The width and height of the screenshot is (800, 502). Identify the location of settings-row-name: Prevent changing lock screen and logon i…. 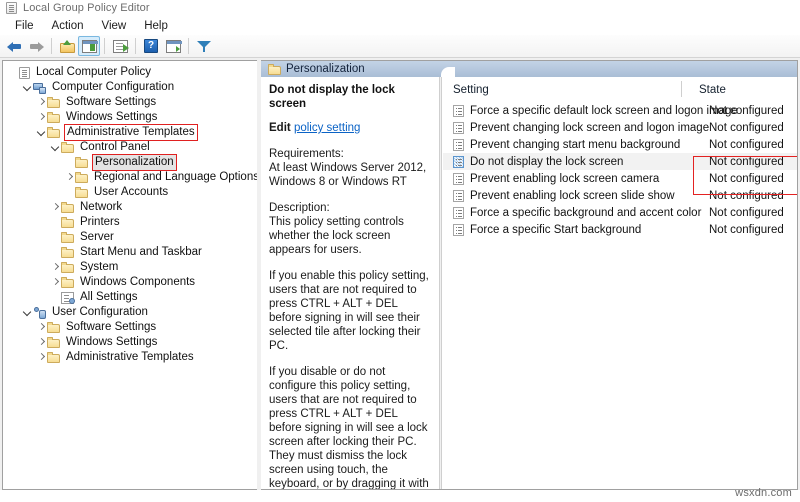
(590, 127).